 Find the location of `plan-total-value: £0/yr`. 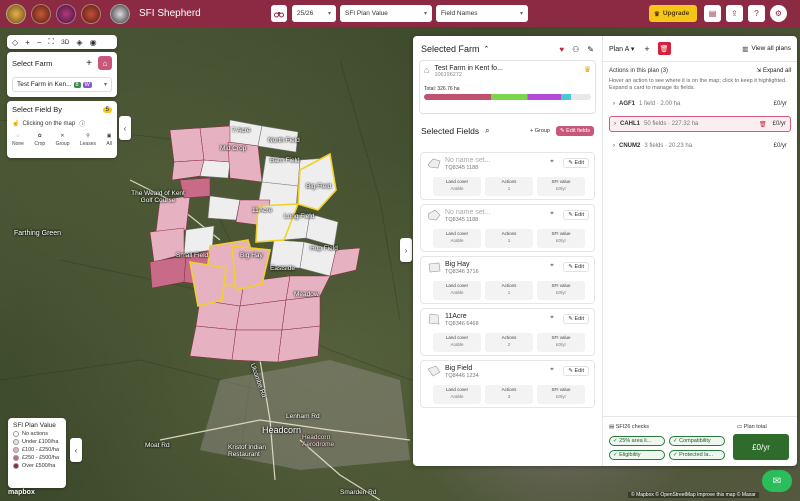

plan-total-value: £0/yr is located at coordinates (761, 447).